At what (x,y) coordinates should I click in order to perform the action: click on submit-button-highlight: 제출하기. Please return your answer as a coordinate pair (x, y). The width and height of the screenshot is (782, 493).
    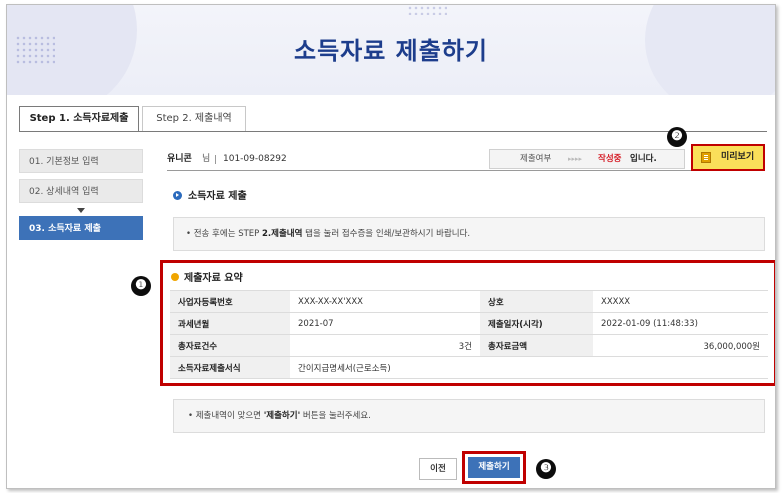
    Looking at the image, I should click on (494, 467).